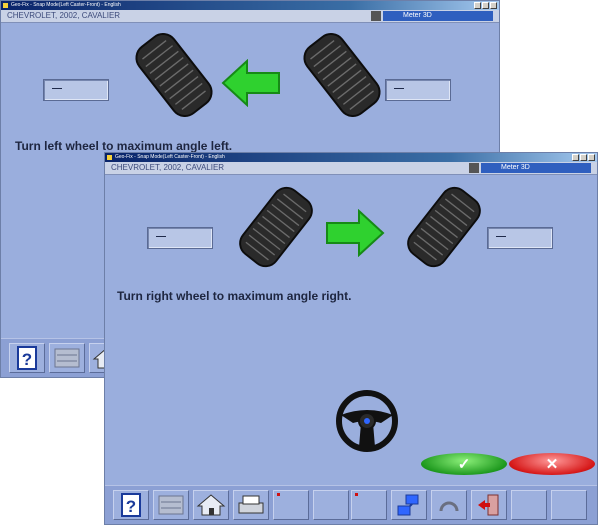  I want to click on instruction-text: Turn right wheel to maximum angle right., so click(234, 296).